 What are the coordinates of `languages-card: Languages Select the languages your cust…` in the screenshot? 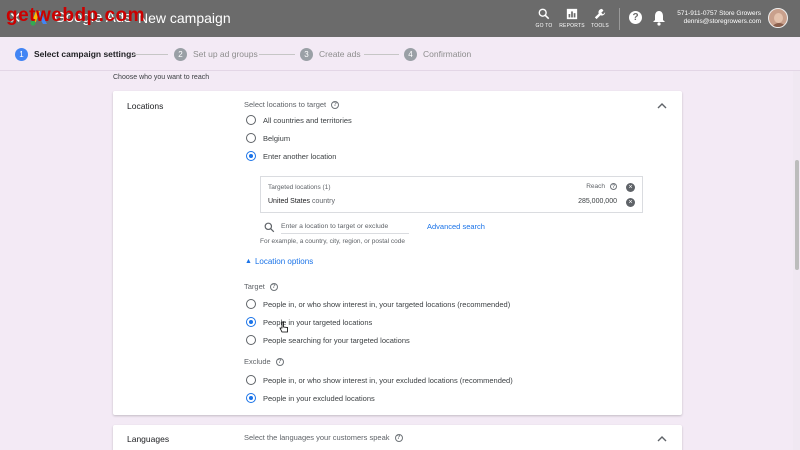 It's located at (397, 437).